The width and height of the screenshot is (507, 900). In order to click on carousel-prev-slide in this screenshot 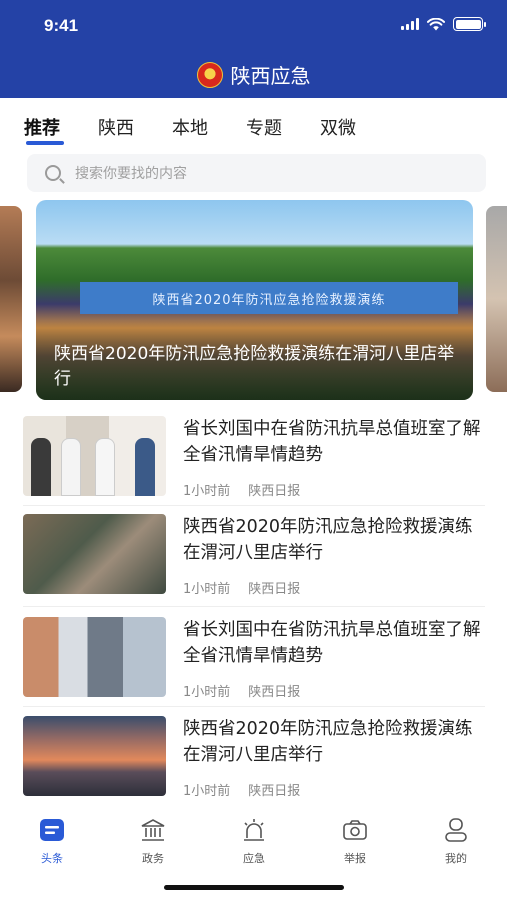, I will do `click(11, 299)`.